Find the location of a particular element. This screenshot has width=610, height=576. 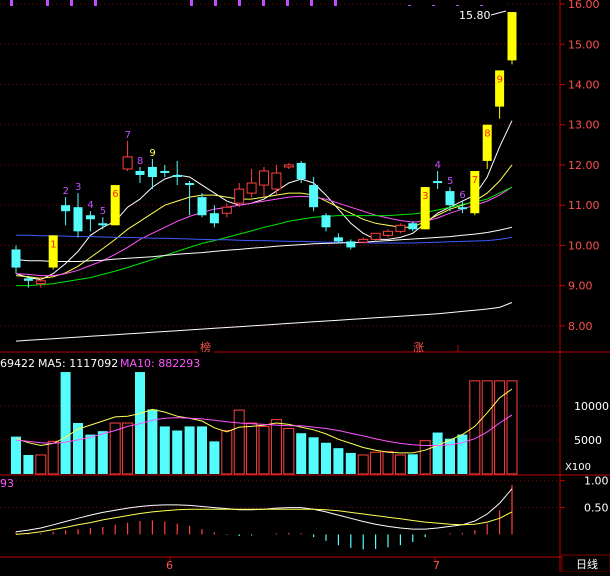

volume-tick-label: 5000 is located at coordinates (588, 440).